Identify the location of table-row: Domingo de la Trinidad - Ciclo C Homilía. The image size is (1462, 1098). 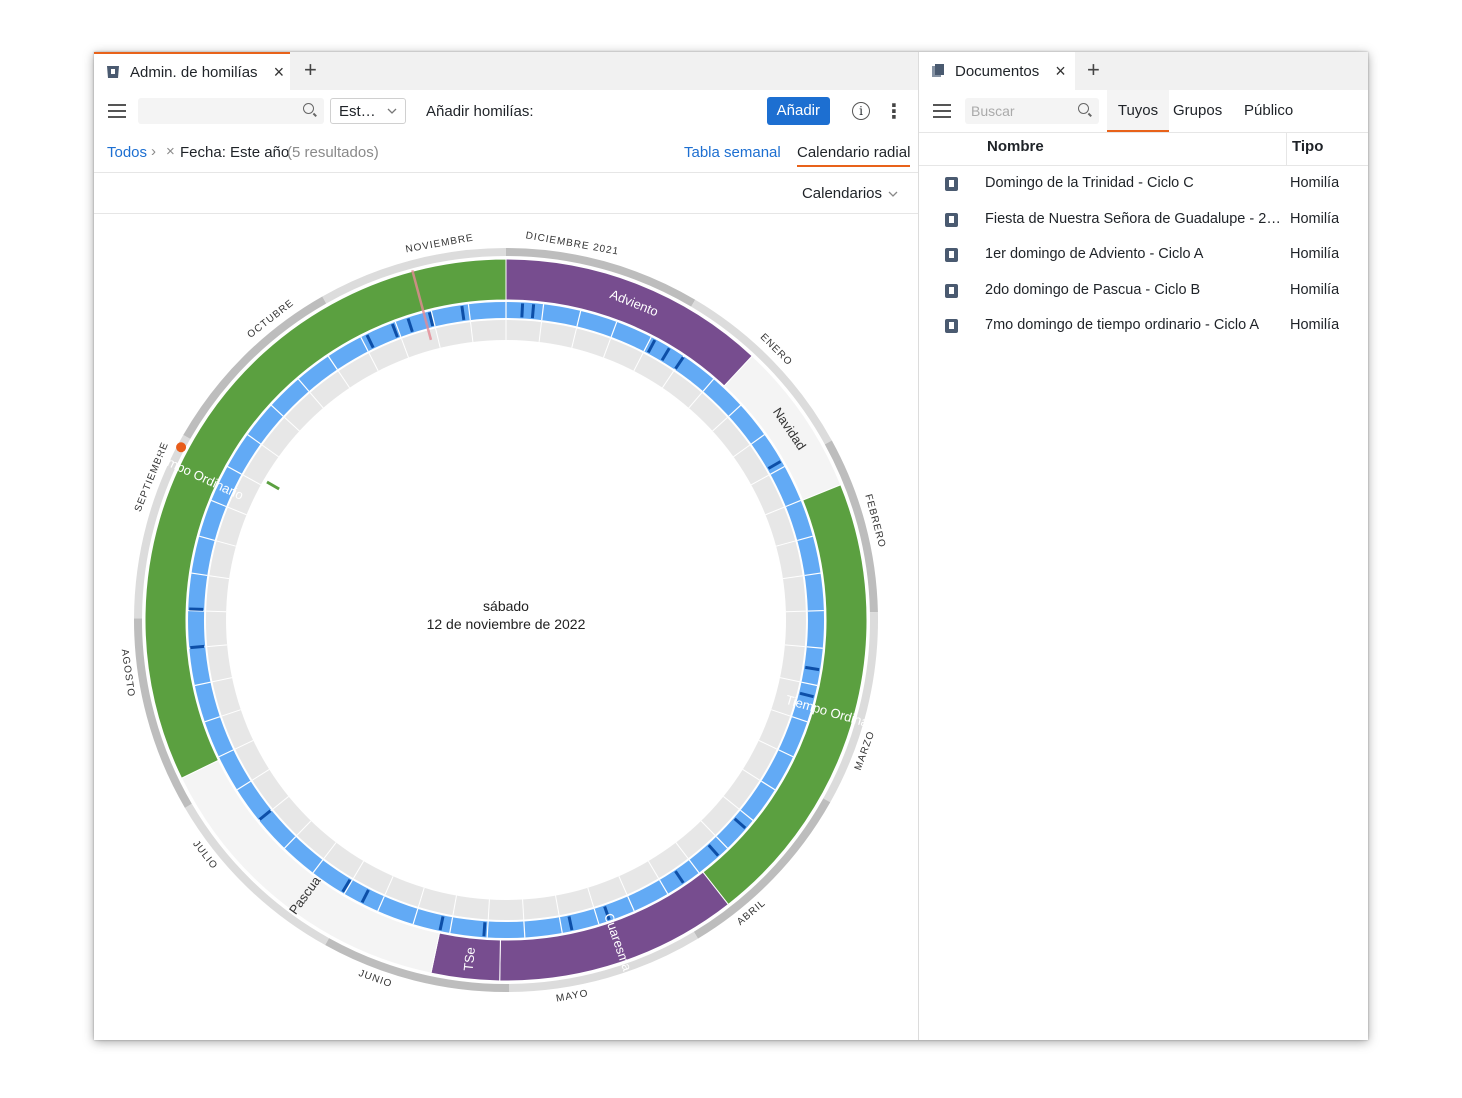
(1143, 184).